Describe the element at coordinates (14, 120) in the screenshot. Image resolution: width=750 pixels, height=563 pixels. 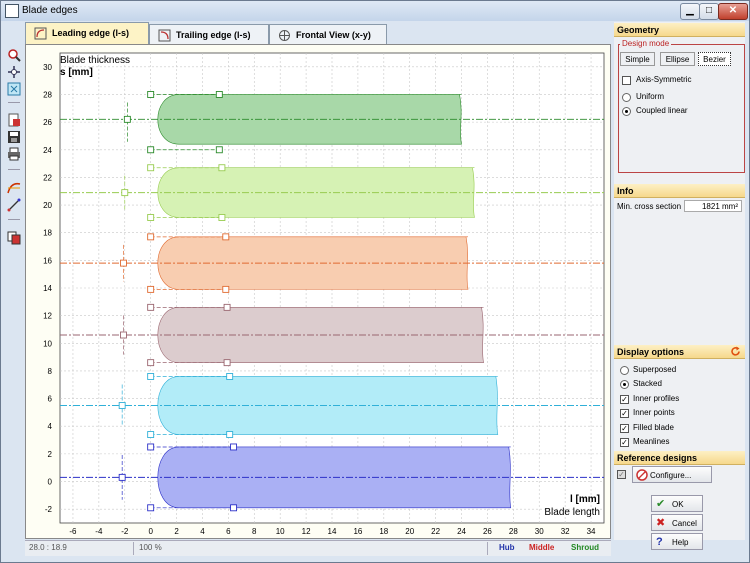
I see `export-icon` at that location.